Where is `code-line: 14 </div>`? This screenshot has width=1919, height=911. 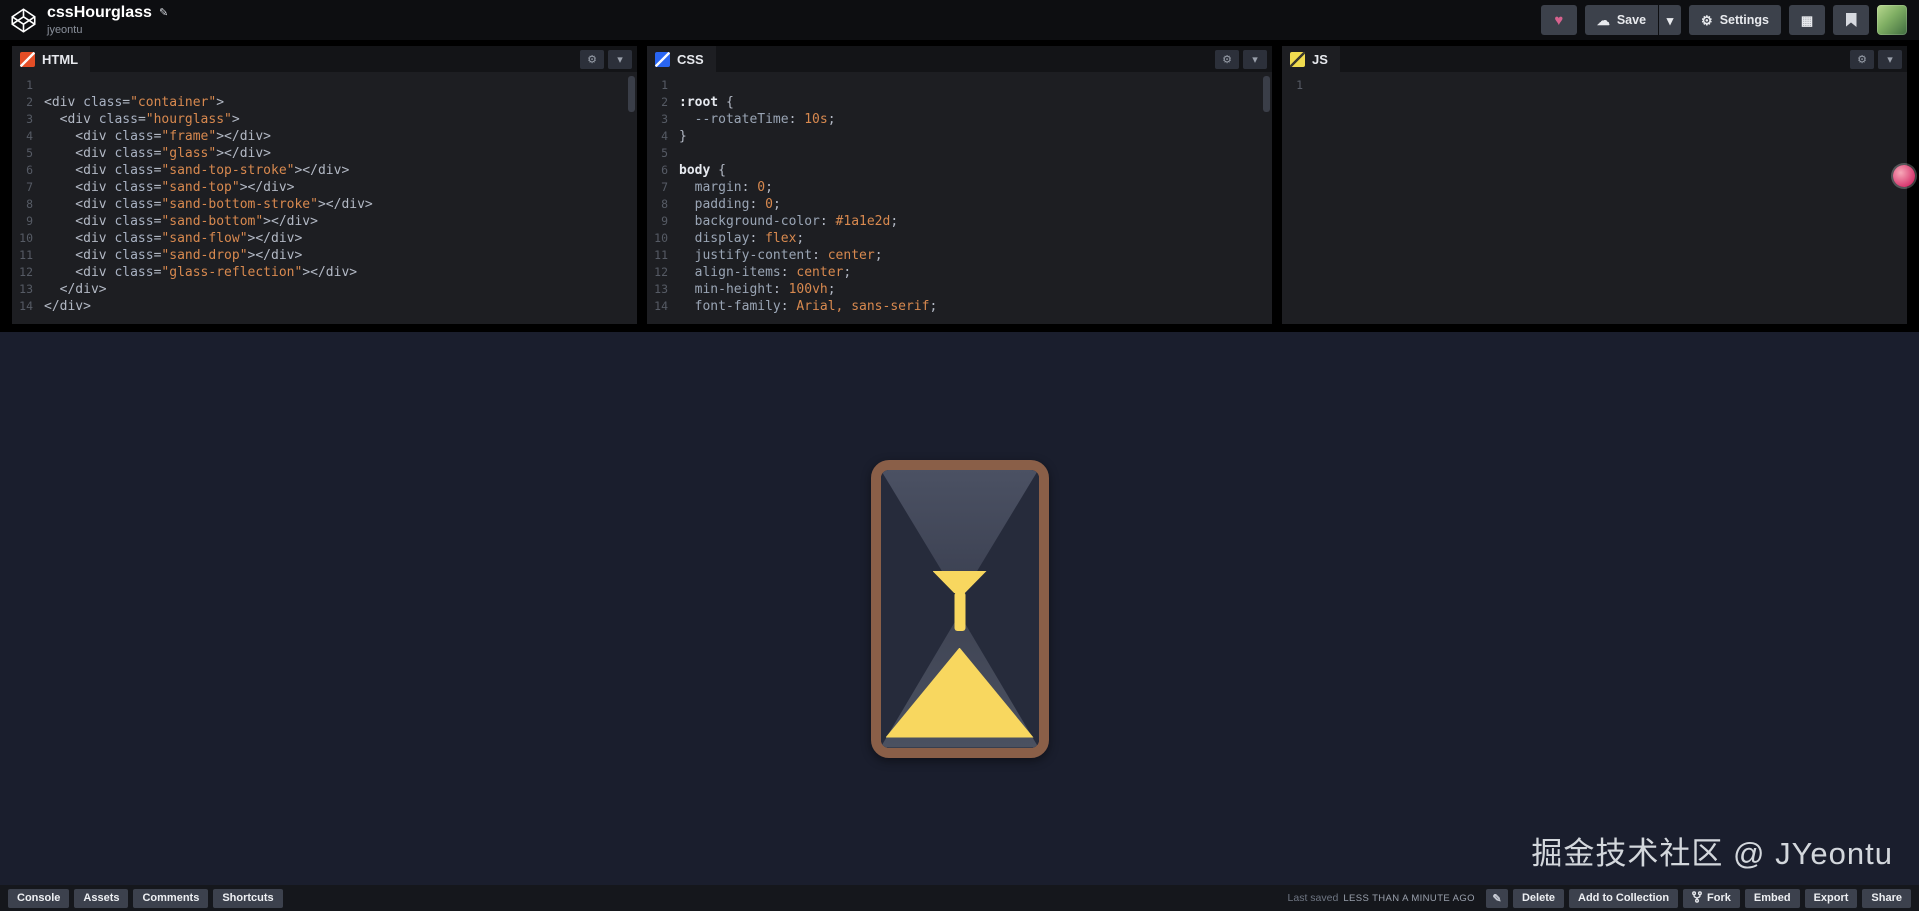 code-line: 14 </div> is located at coordinates (324, 306).